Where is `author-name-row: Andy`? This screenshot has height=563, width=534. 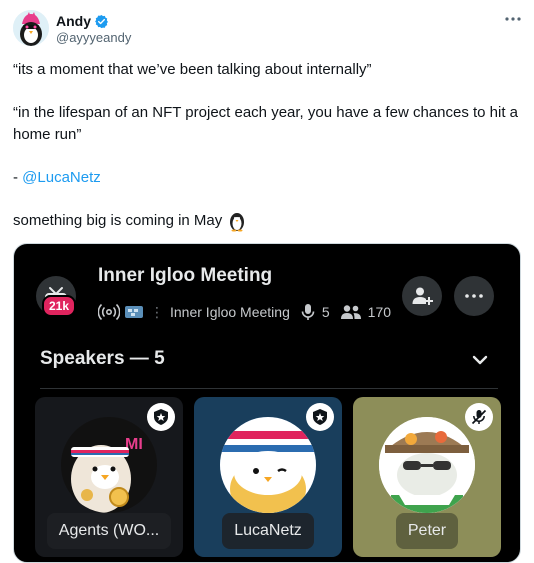
author-name-row: Andy is located at coordinates (82, 21).